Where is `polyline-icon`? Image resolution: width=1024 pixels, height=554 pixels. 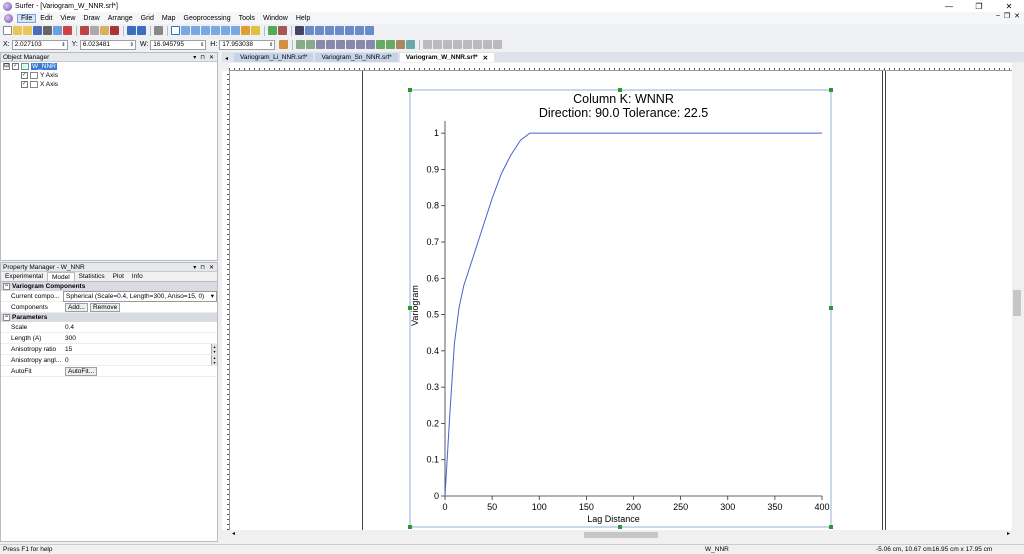
polyline-icon is located at coordinates (319, 30).